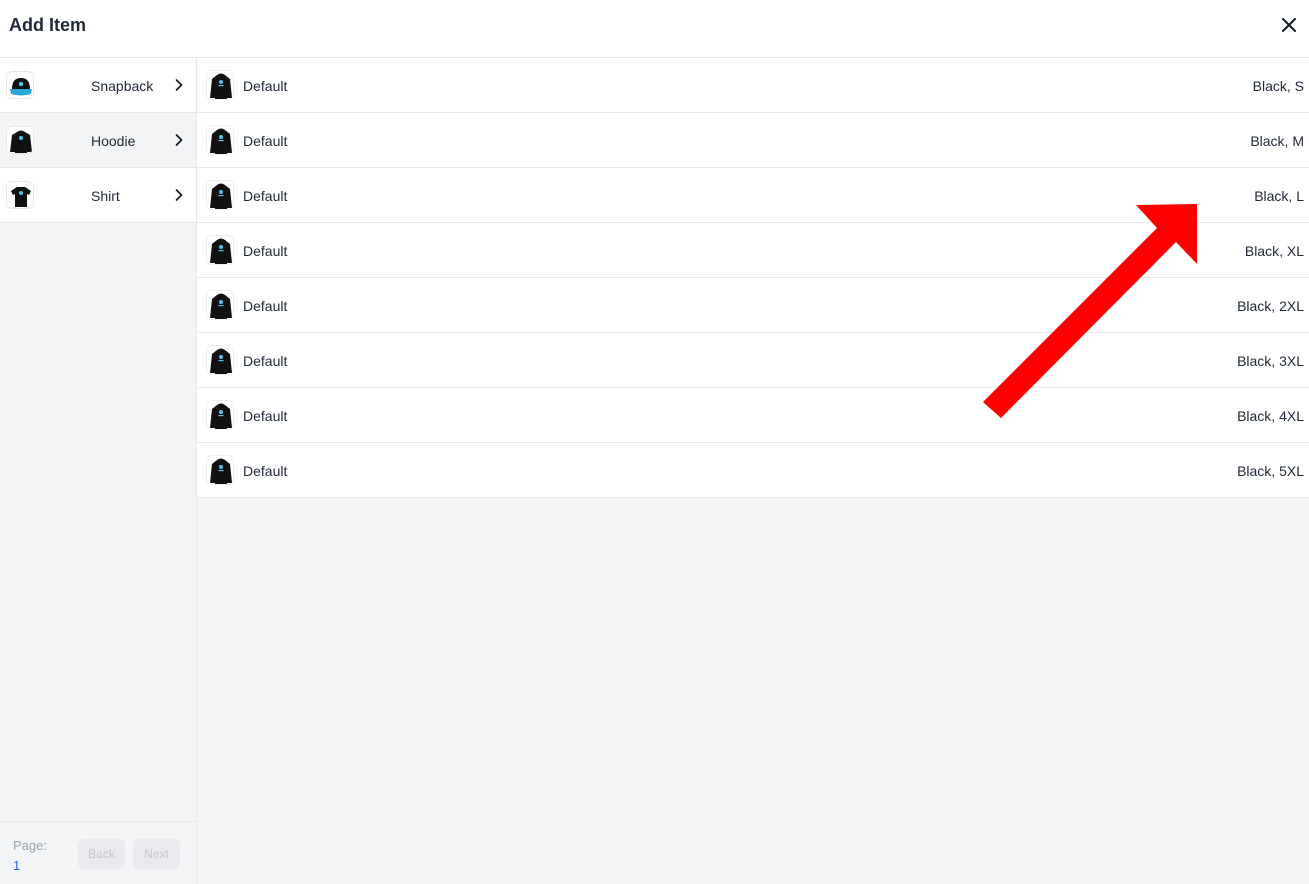 The image size is (1309, 884). Describe the element at coordinates (122, 86) in the screenshot. I see `category-label: Snapback` at that location.